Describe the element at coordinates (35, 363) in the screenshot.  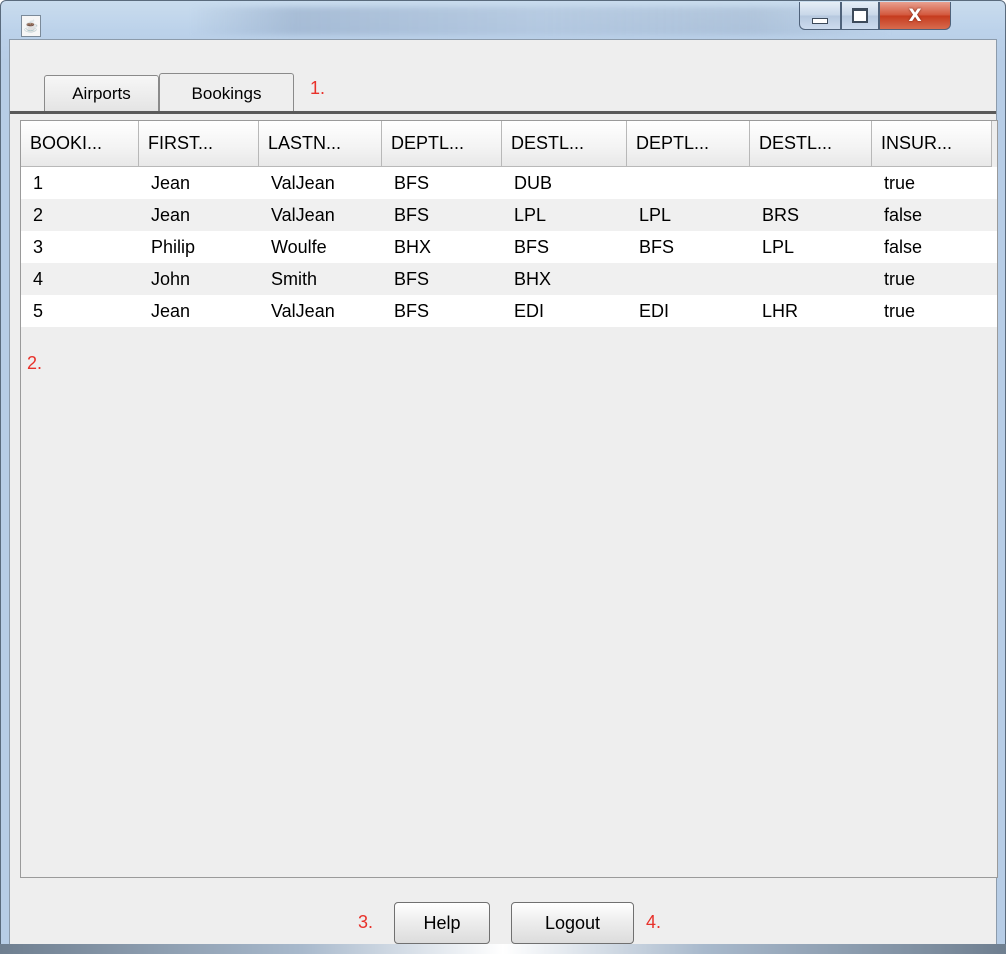
I see `annotation-2: 2.` at that location.